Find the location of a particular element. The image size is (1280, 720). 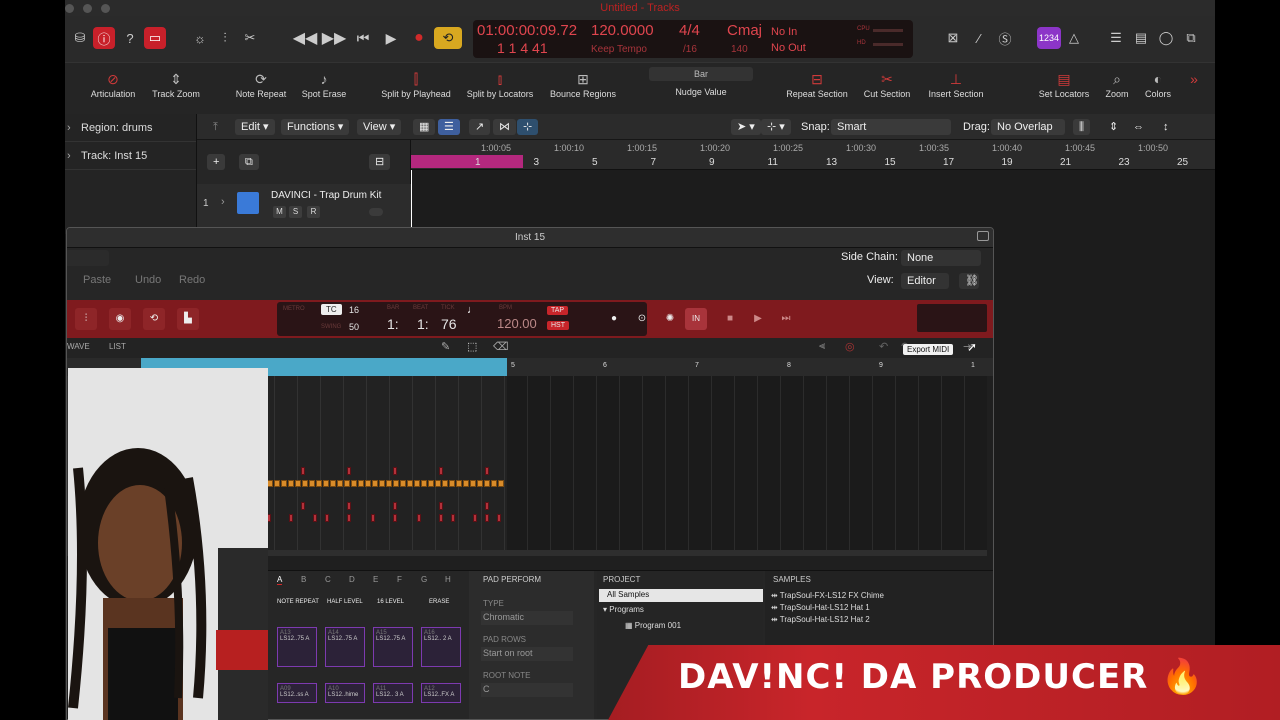

toolbar-toggle-icon: ▭ is located at coordinates (155, 38).